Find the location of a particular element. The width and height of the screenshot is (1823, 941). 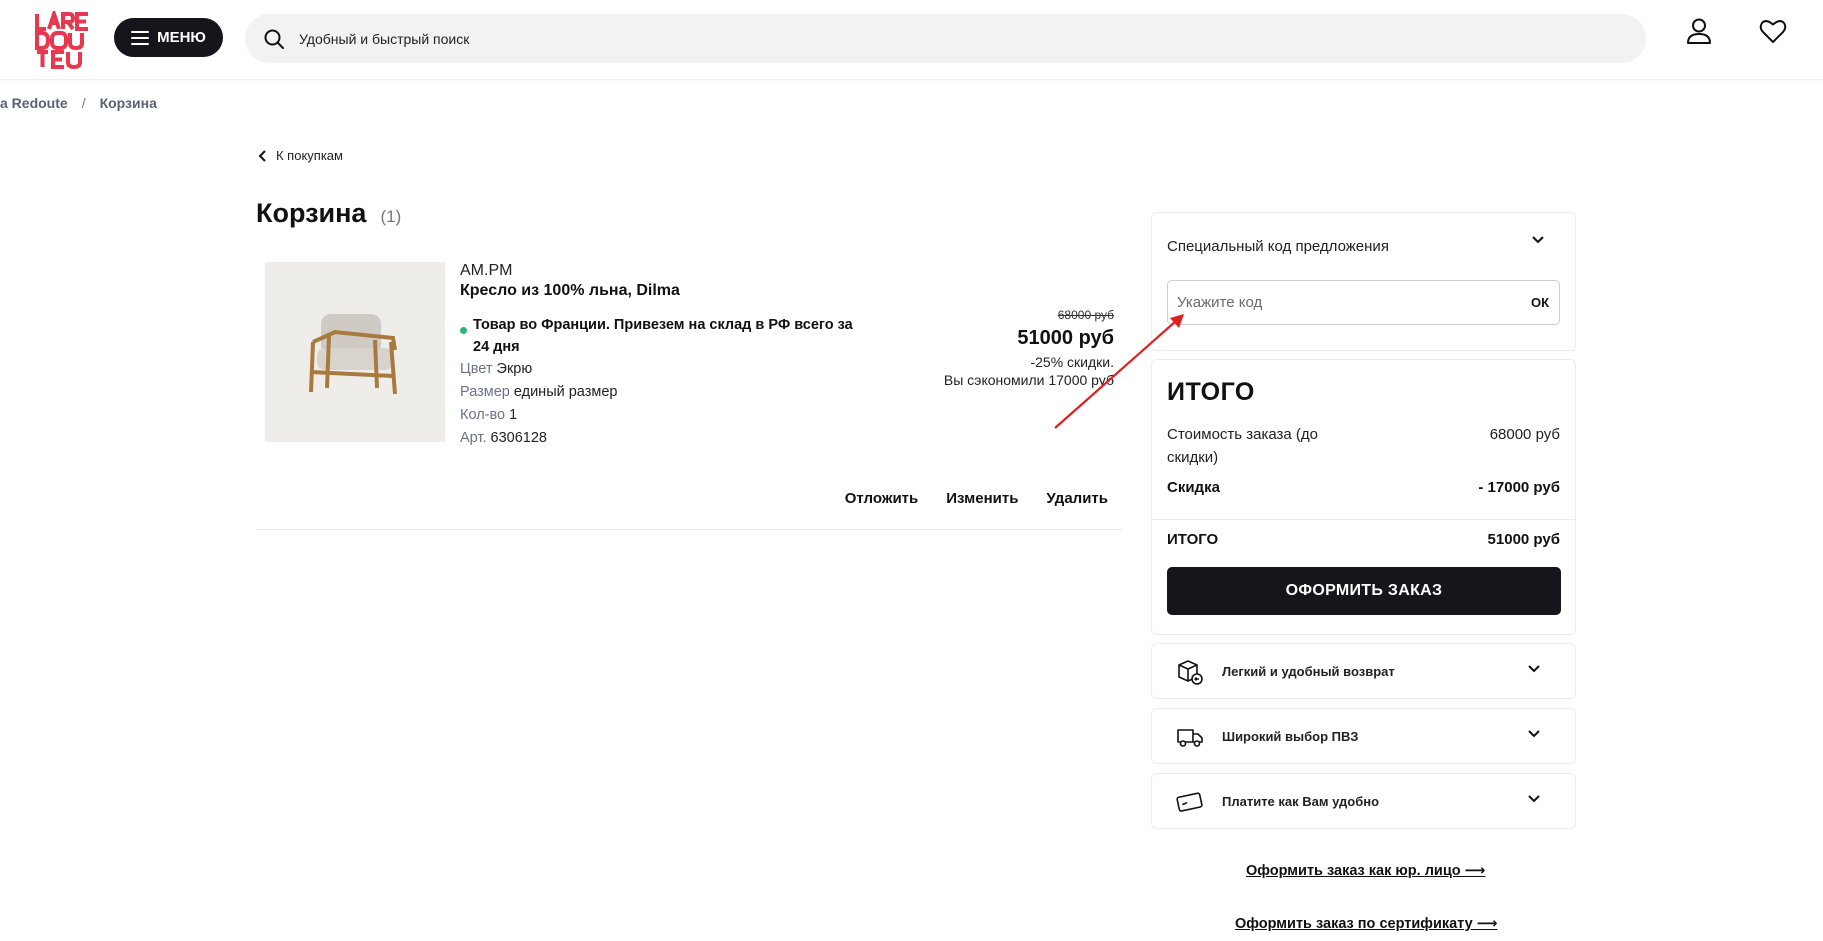

la-redoute-logo is located at coordinates (63, 38).